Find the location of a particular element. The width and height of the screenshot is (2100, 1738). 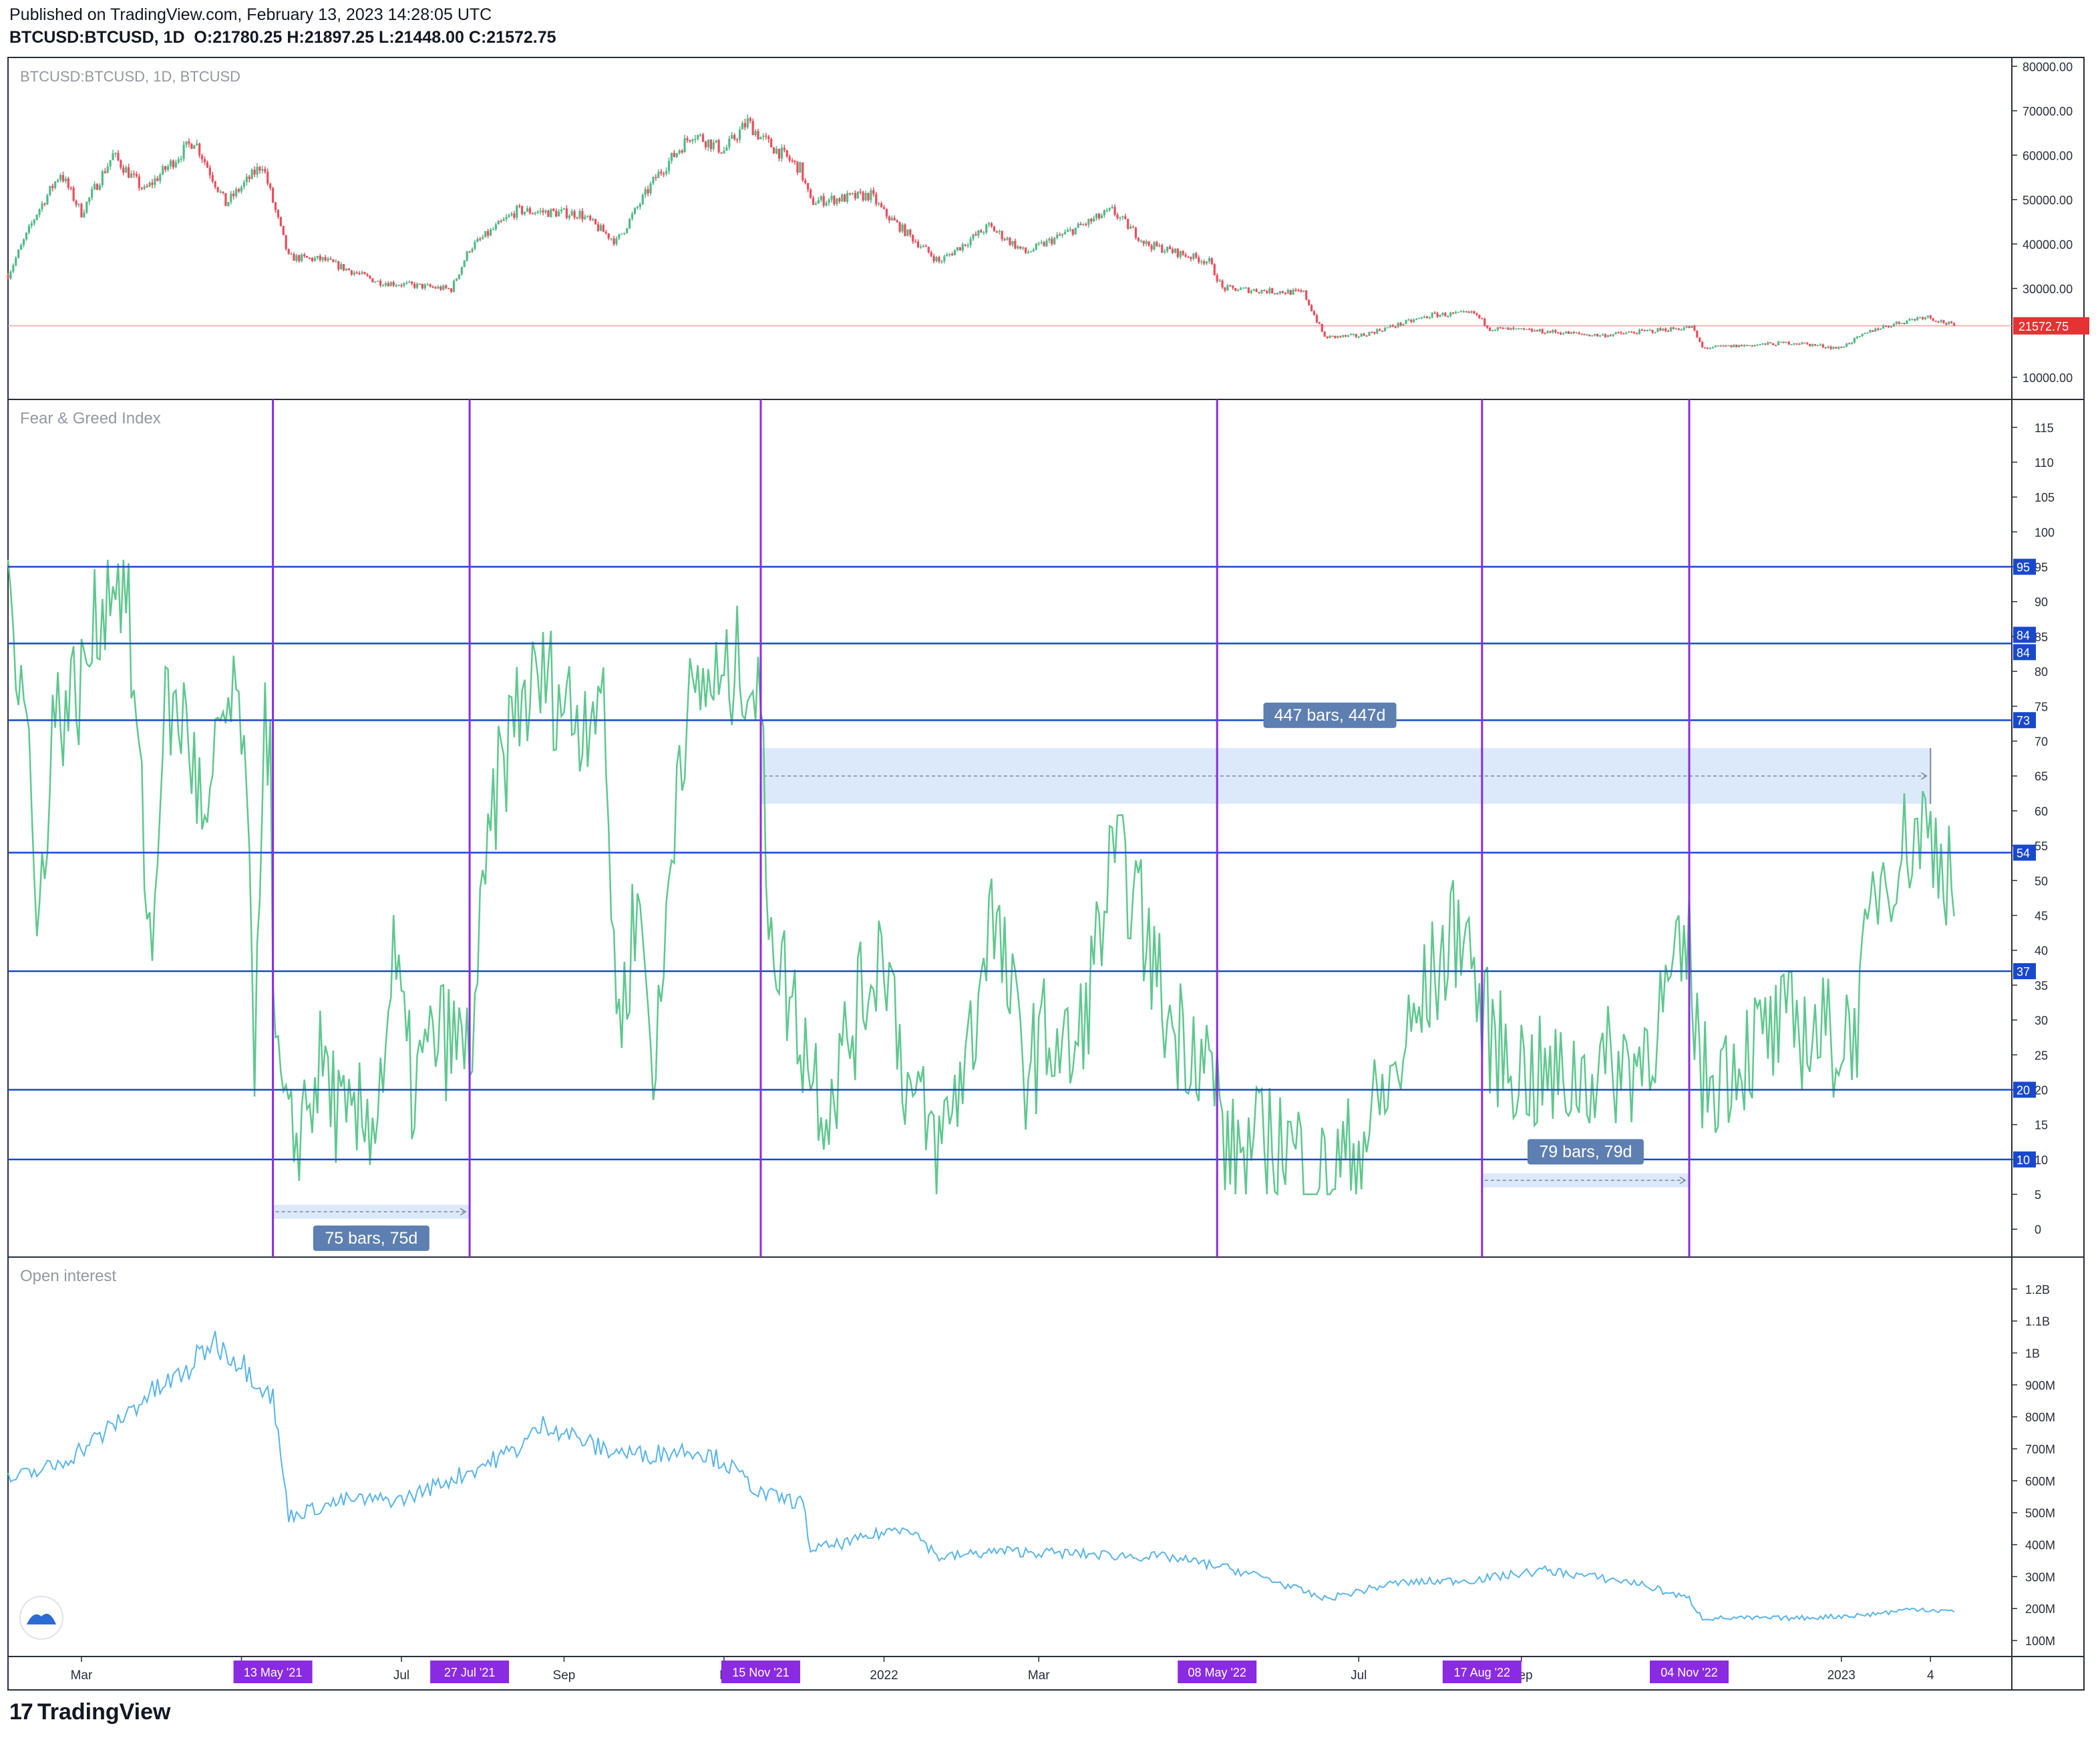

price-axis-label: 70000.00 is located at coordinates (2048, 111).